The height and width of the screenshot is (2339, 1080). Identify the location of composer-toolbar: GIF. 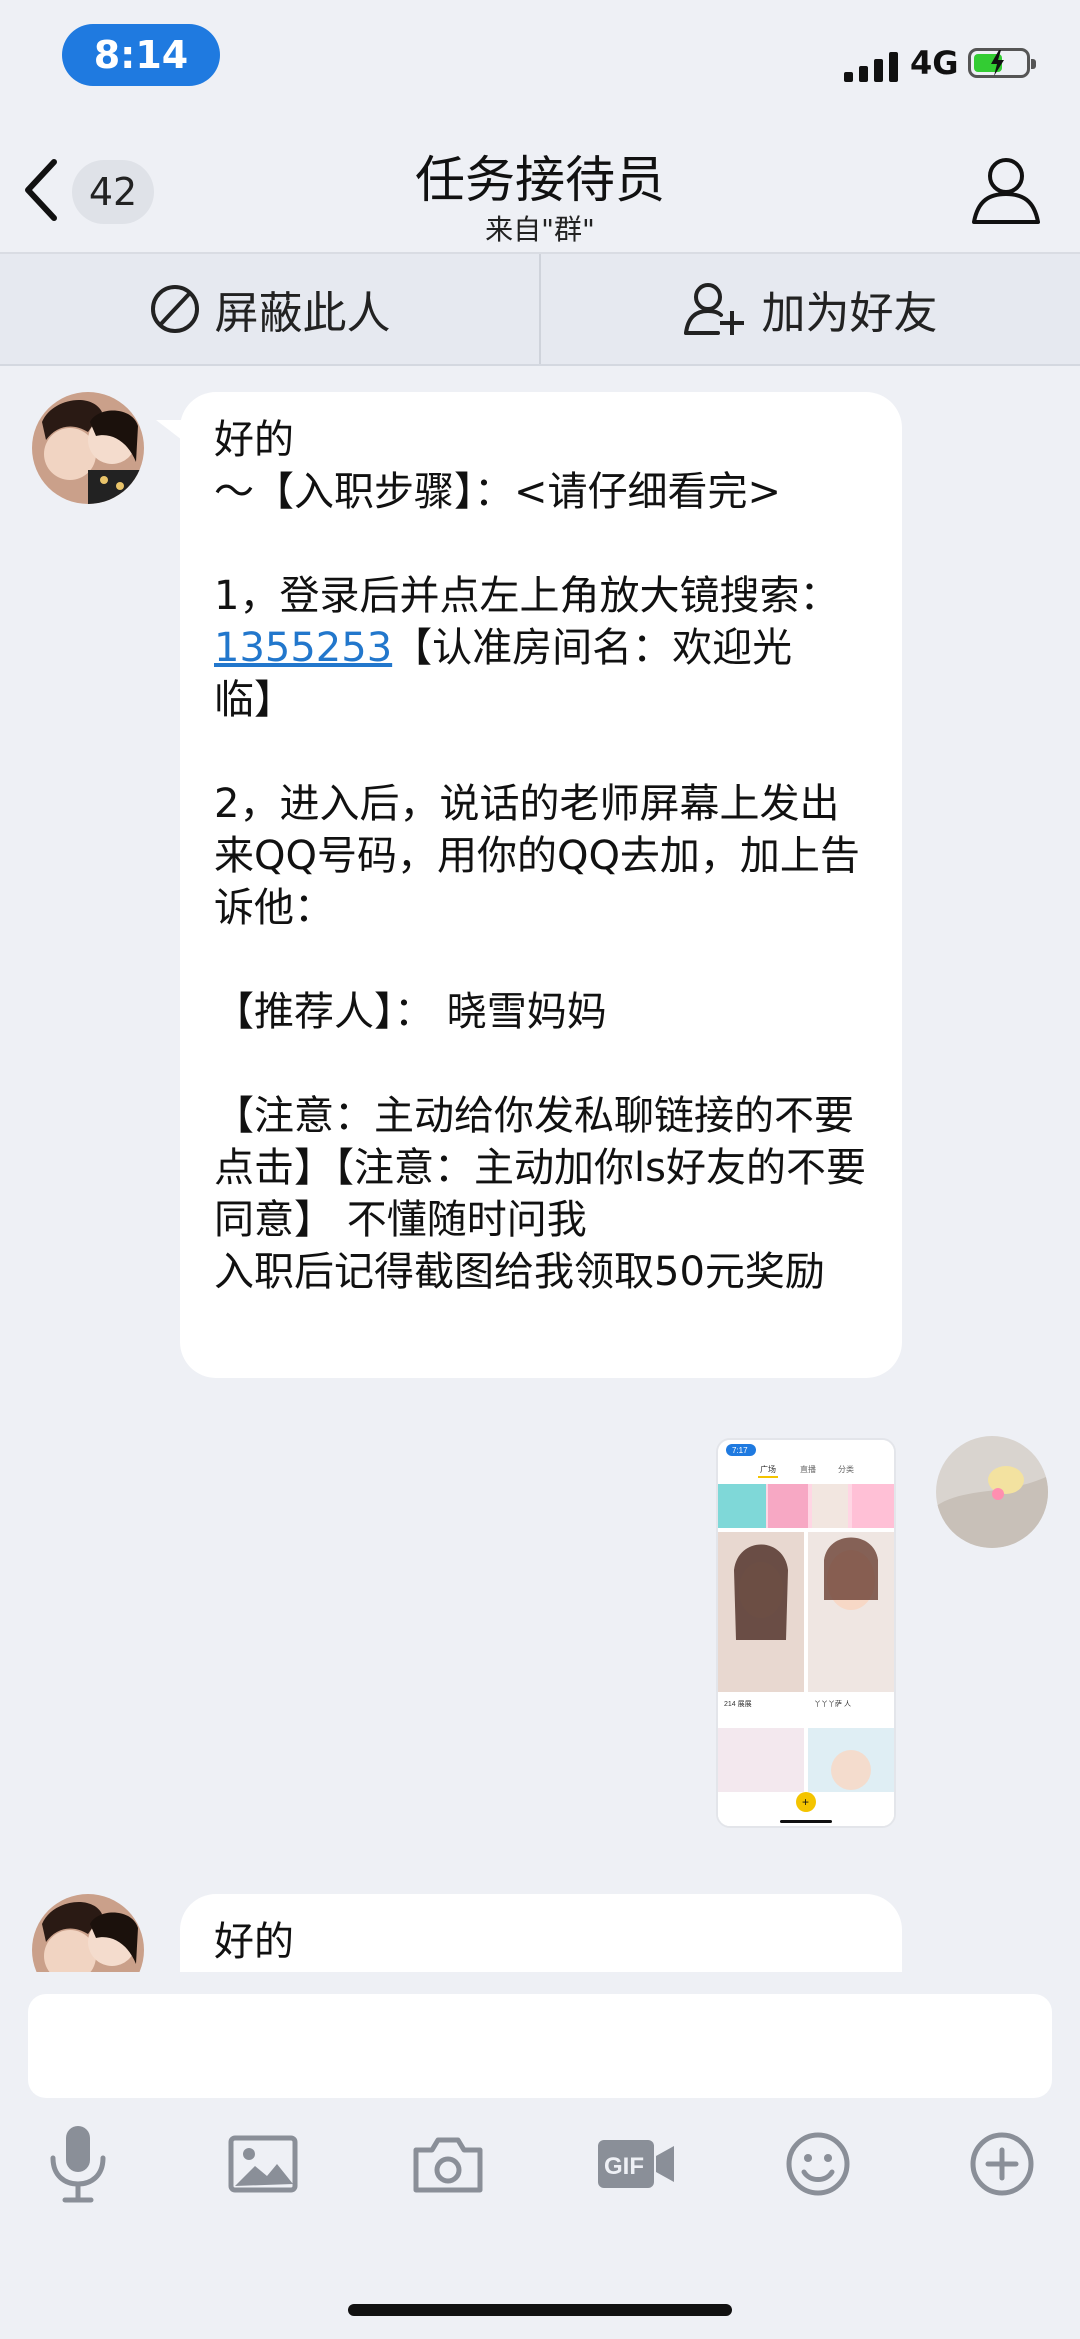
(540, 2177).